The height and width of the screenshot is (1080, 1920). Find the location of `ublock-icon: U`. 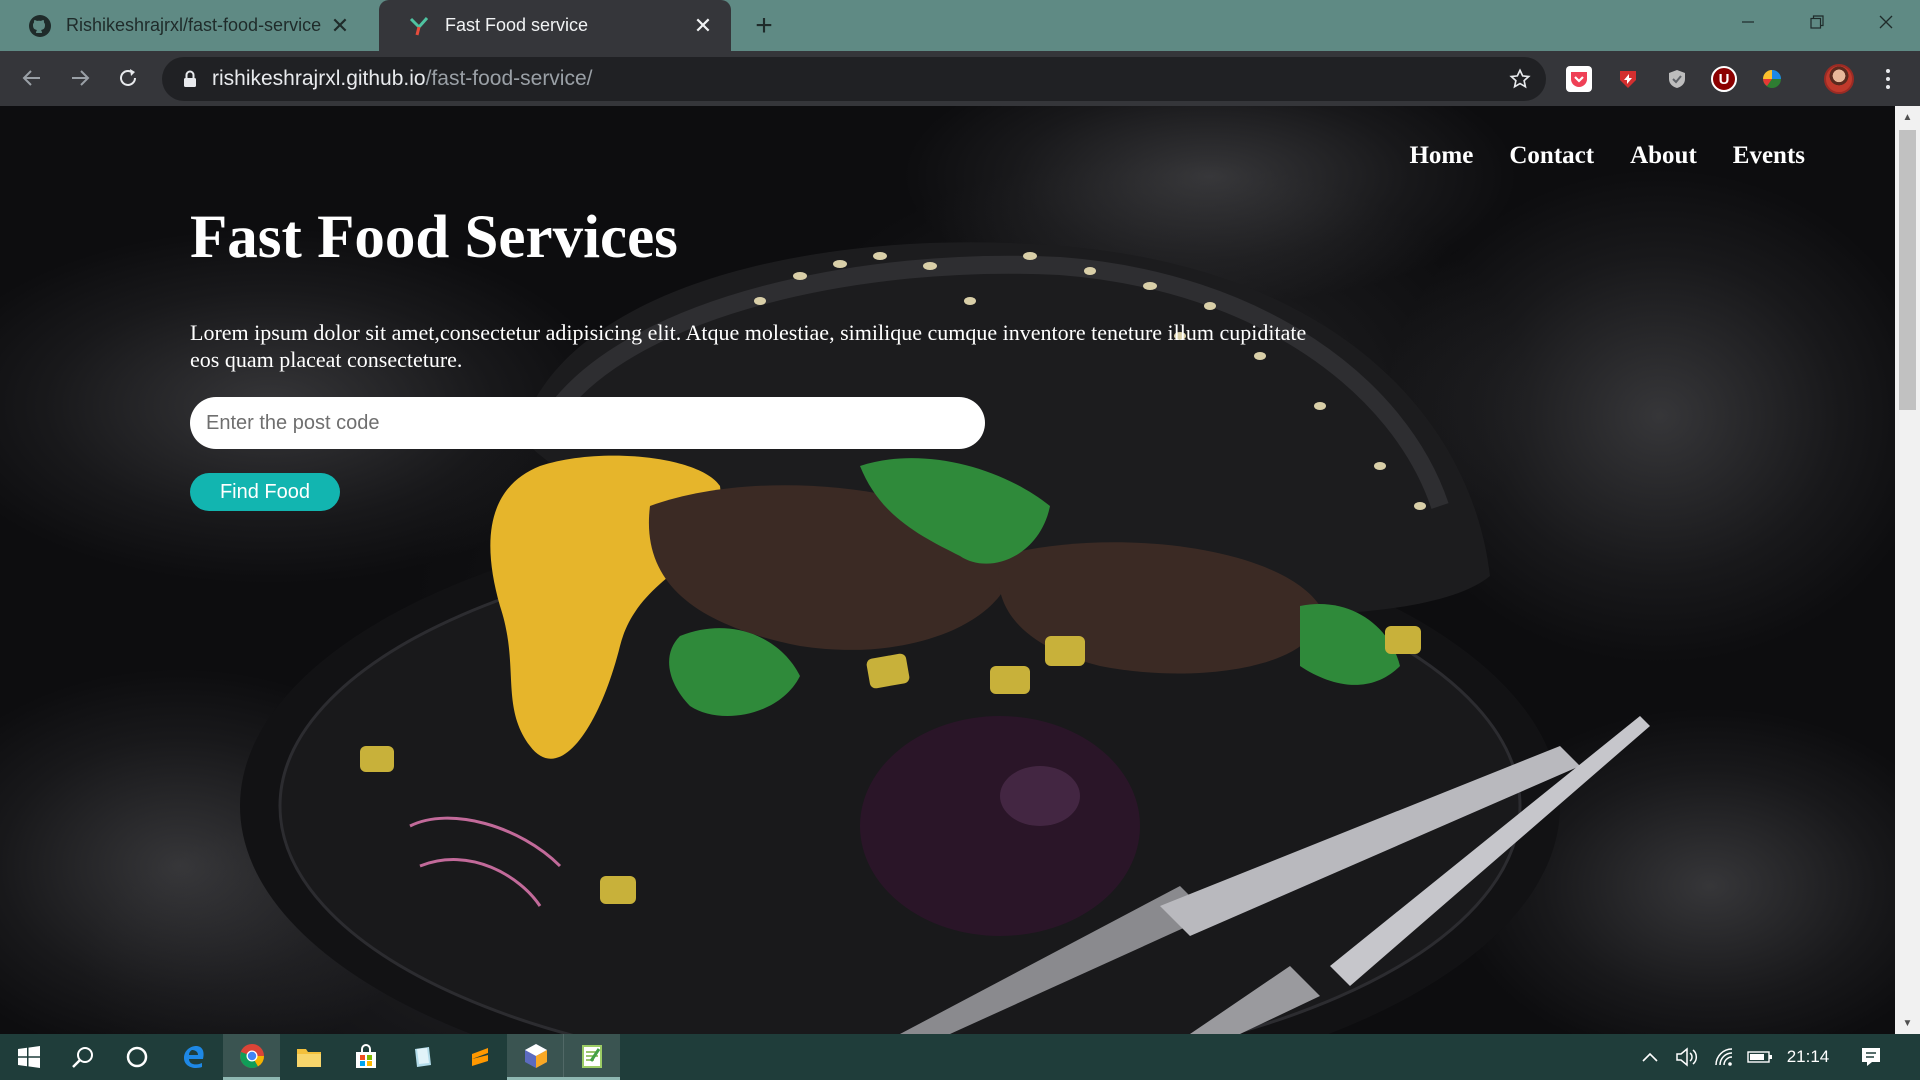

ublock-icon: U is located at coordinates (1724, 79).